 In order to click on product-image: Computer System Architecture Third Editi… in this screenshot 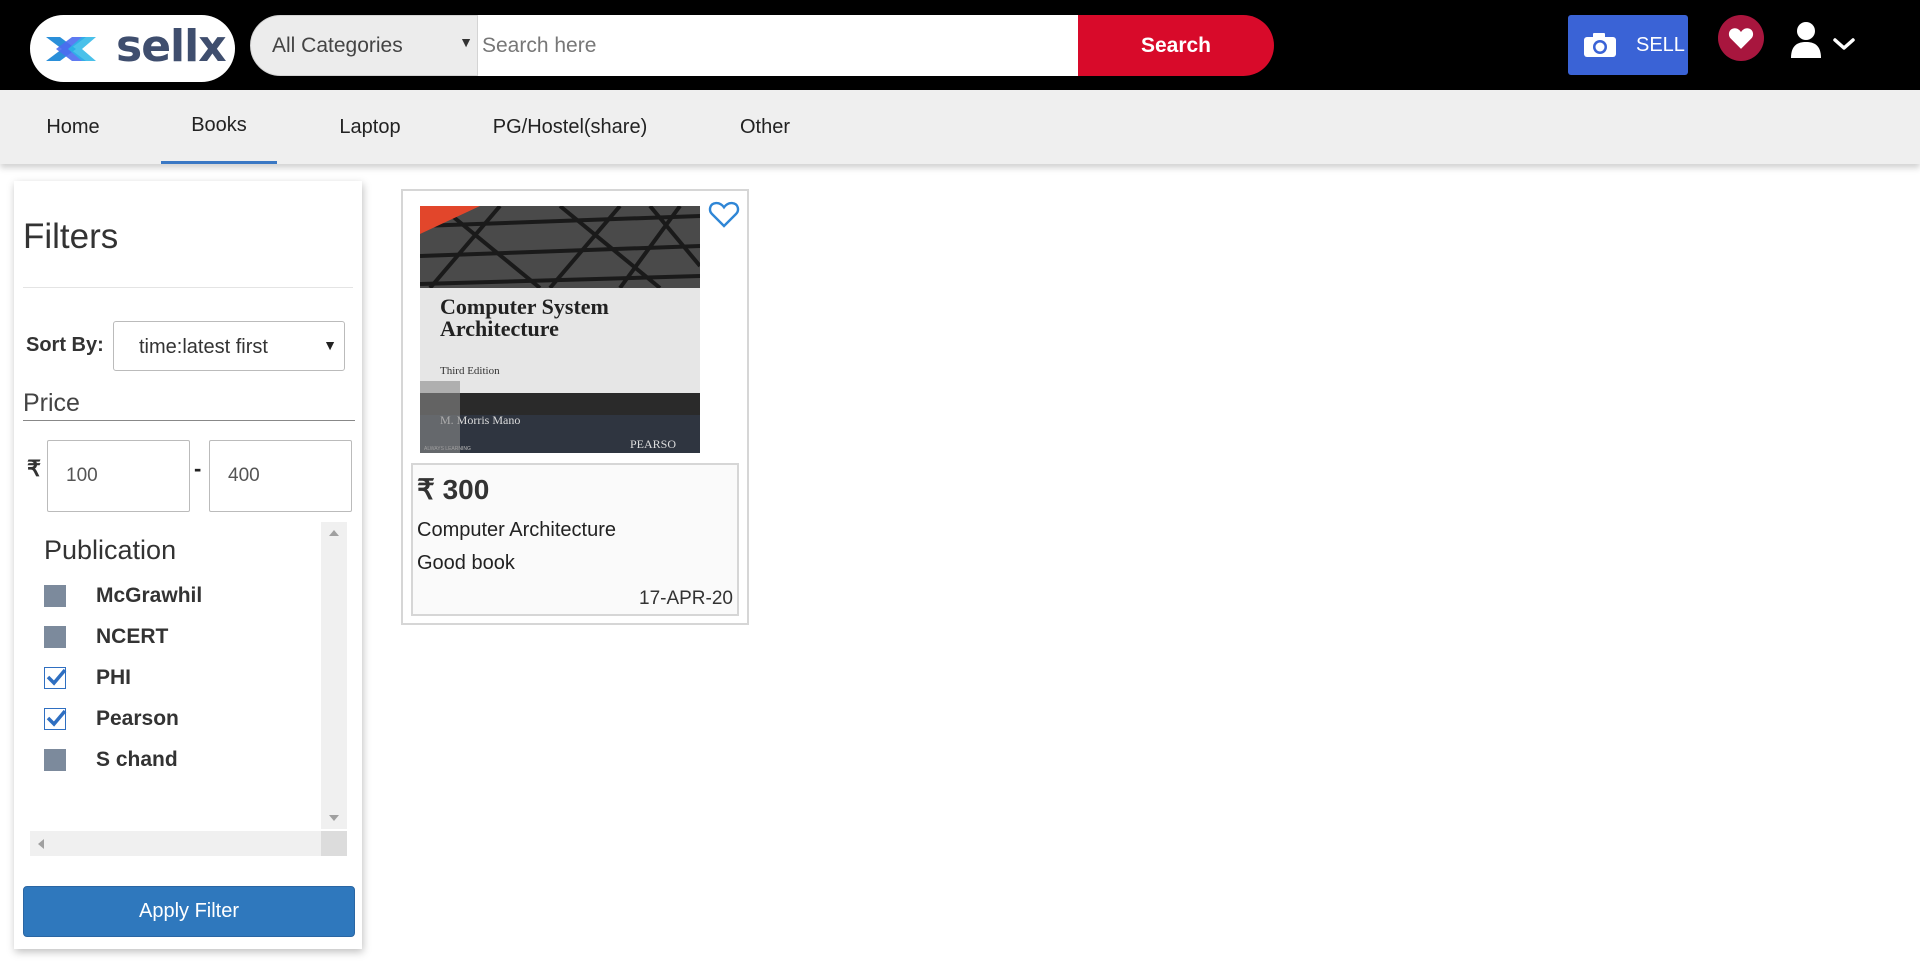, I will do `click(560, 329)`.